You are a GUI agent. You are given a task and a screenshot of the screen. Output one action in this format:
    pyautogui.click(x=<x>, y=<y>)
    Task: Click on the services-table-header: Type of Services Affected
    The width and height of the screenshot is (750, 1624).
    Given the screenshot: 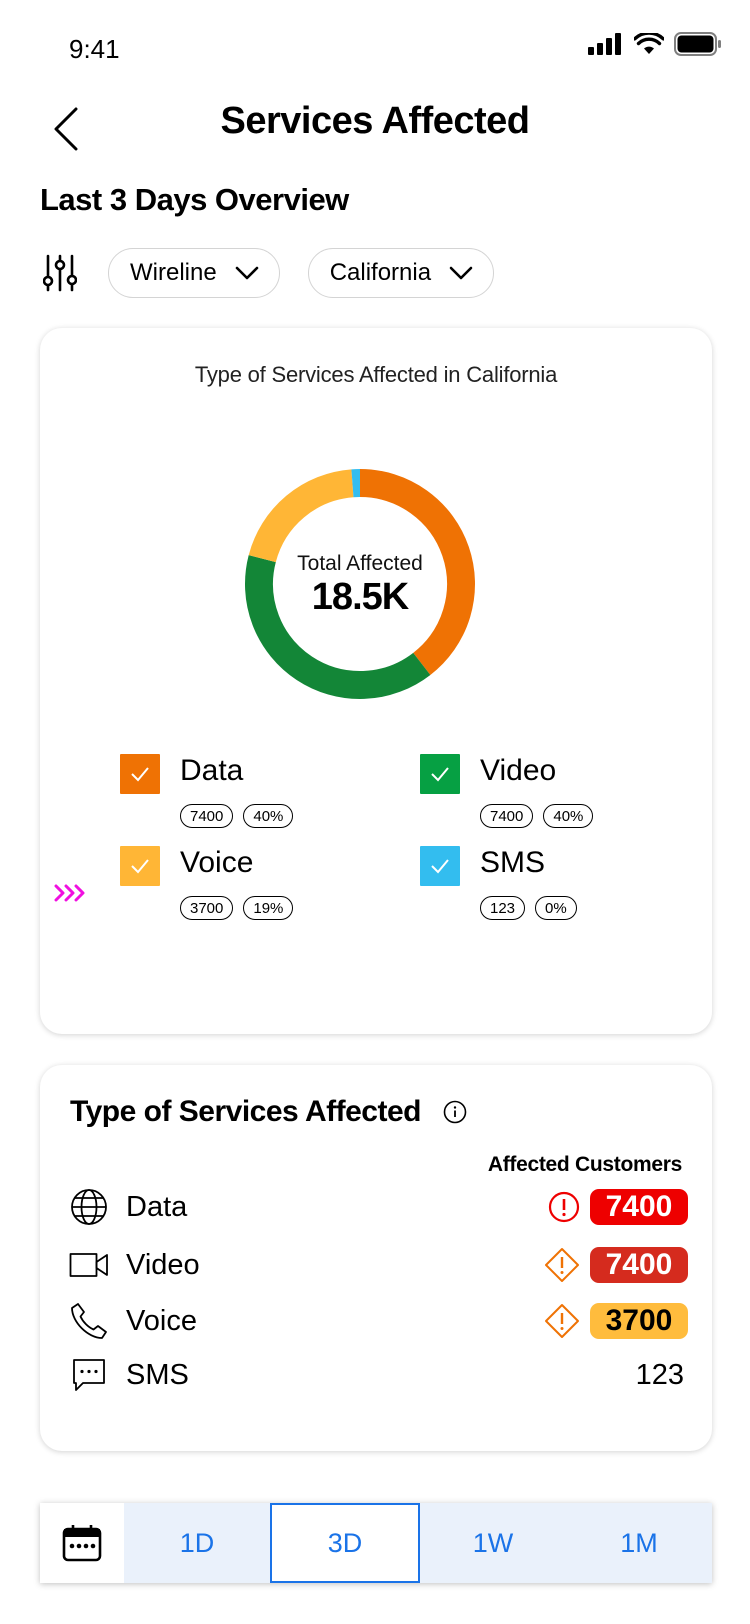 What is the action you would take?
    pyautogui.click(x=268, y=1112)
    